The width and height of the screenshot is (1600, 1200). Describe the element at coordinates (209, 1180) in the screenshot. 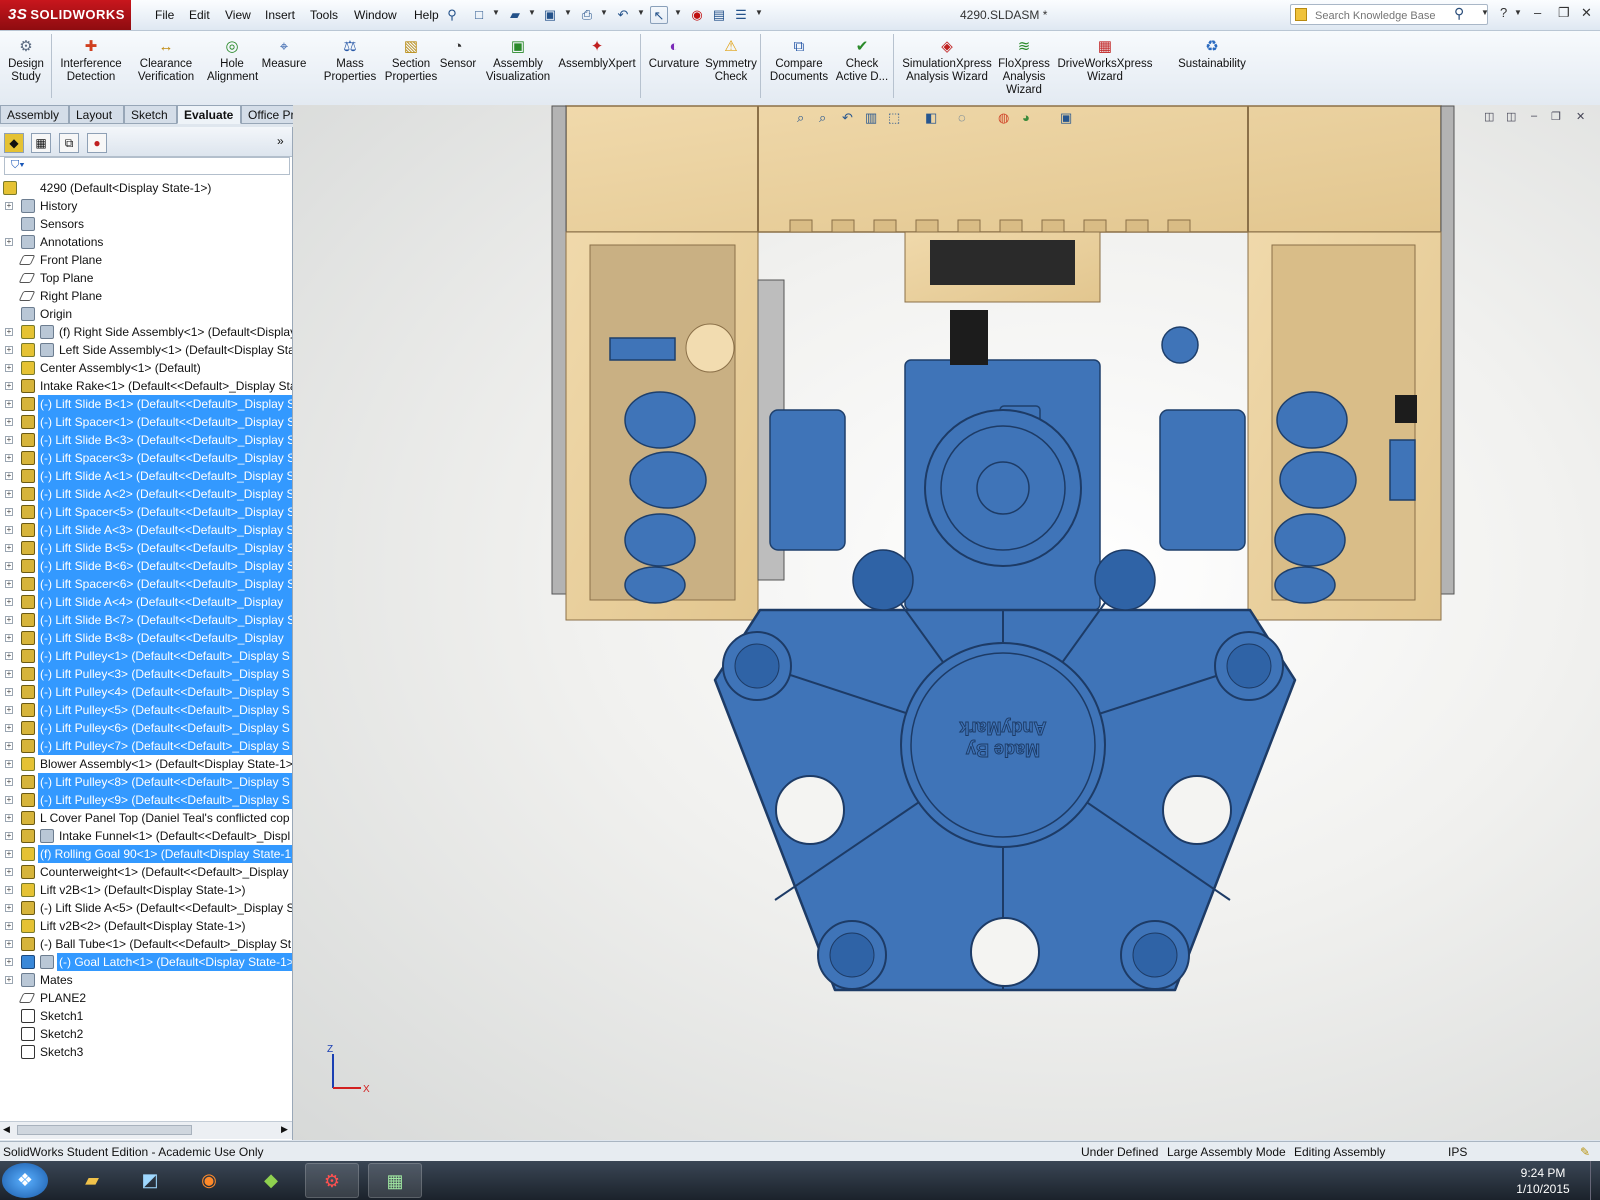

I see `firefox-icon: ◉` at that location.